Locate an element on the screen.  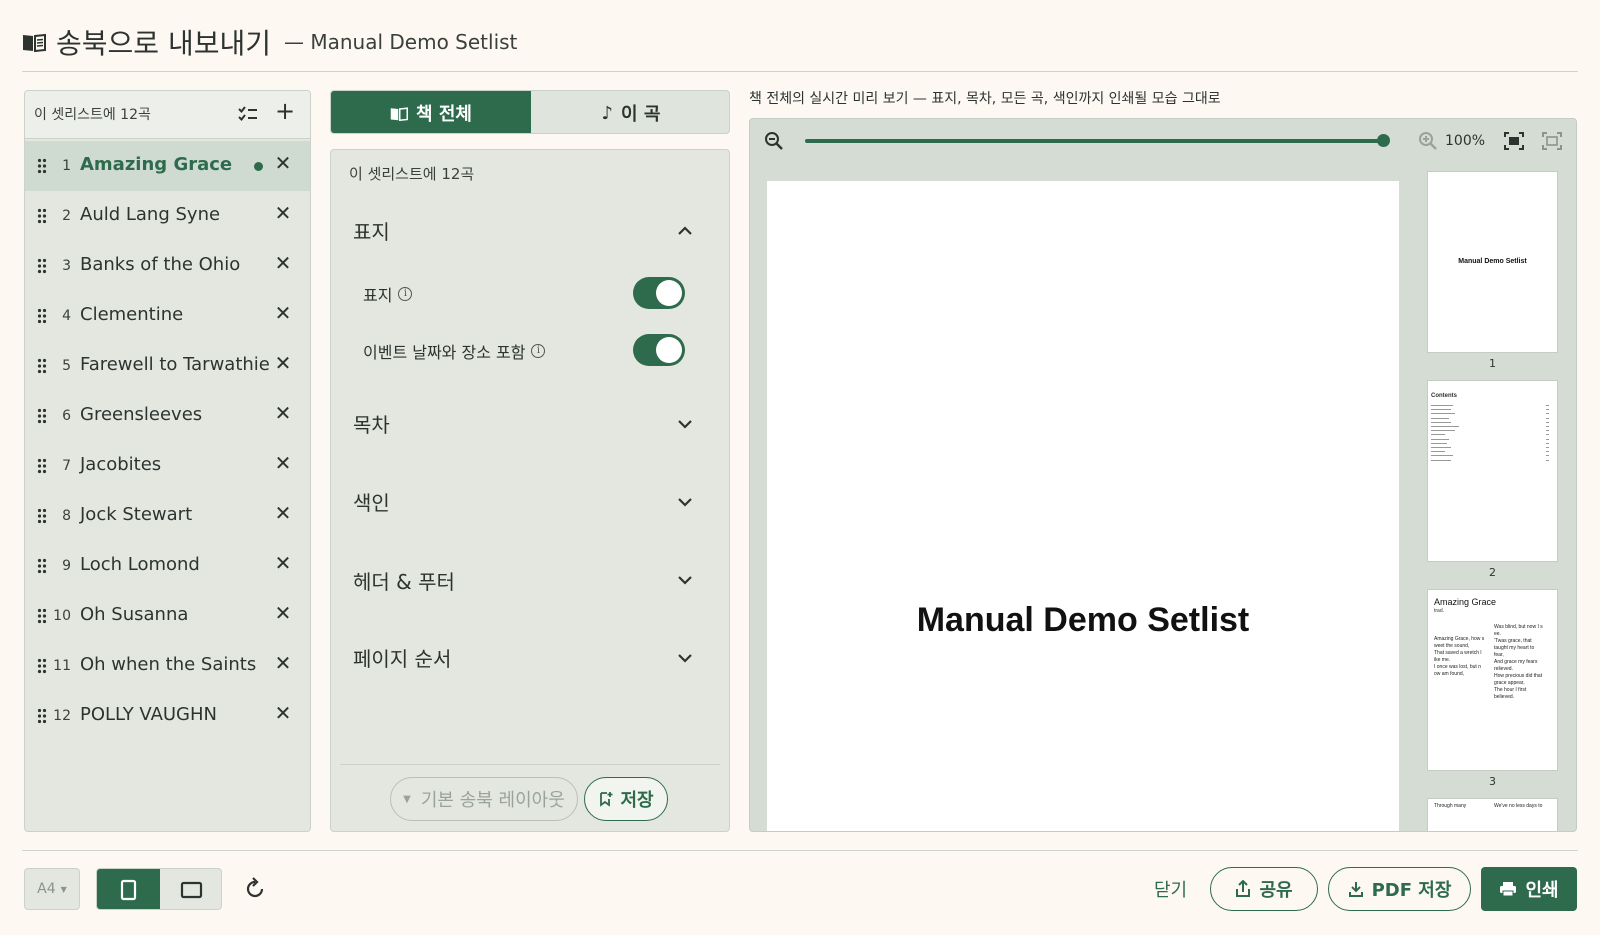
setlist-song-row: 11 Oh when the Saints ✕ is located at coordinates (167, 666).